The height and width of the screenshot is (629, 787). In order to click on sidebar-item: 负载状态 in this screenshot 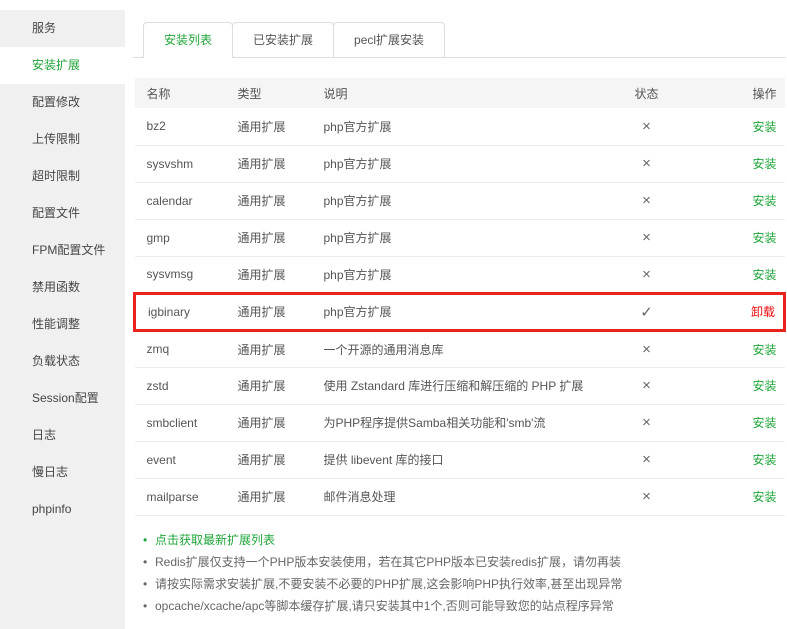, I will do `click(62, 361)`.